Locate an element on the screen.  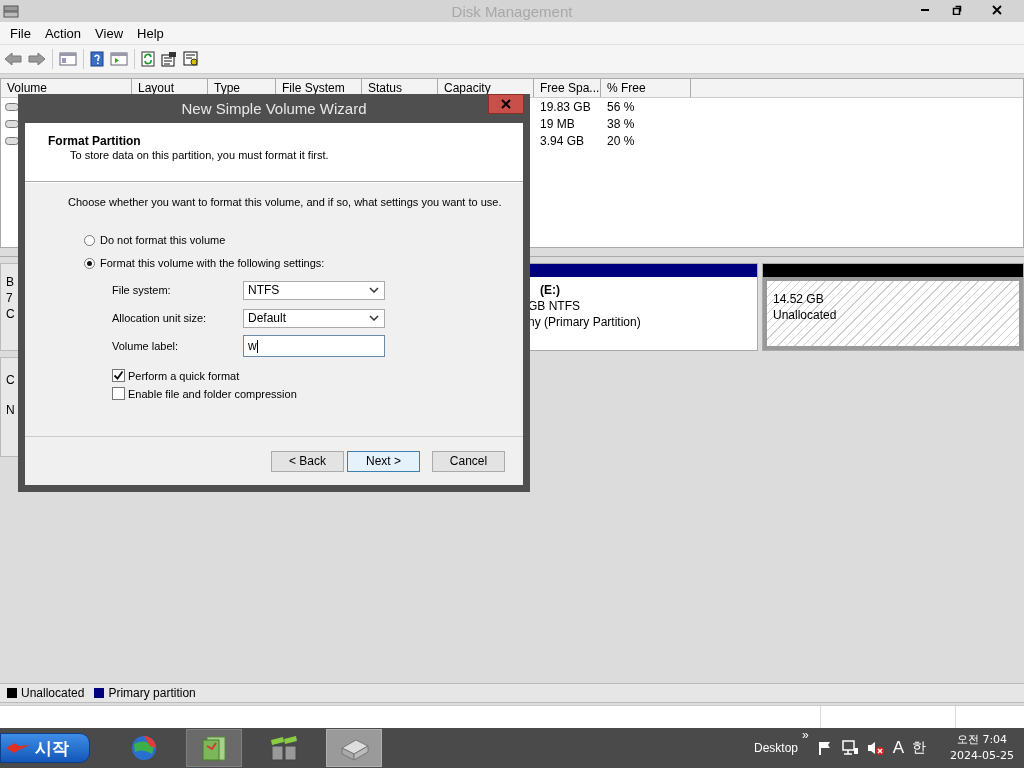
menu-item: View is located at coordinates (110, 33).